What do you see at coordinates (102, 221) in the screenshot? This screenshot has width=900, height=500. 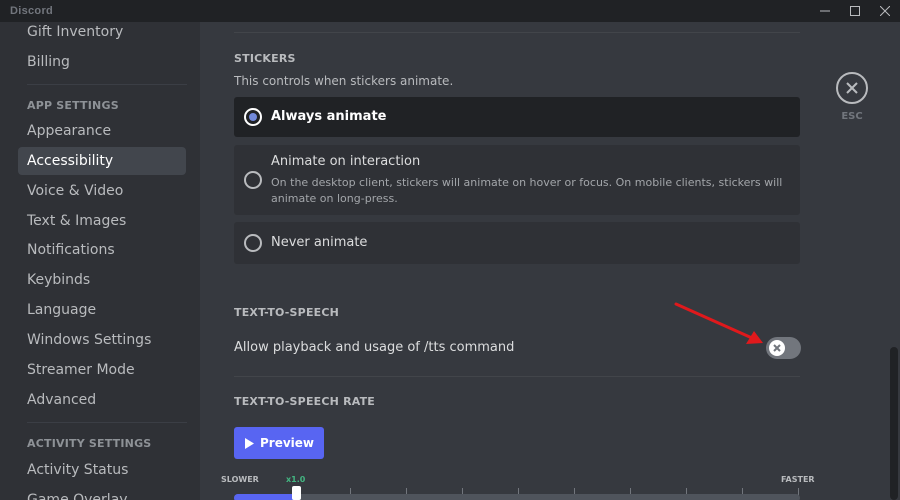 I see `sidebar-item-text-images: Text & Images` at bounding box center [102, 221].